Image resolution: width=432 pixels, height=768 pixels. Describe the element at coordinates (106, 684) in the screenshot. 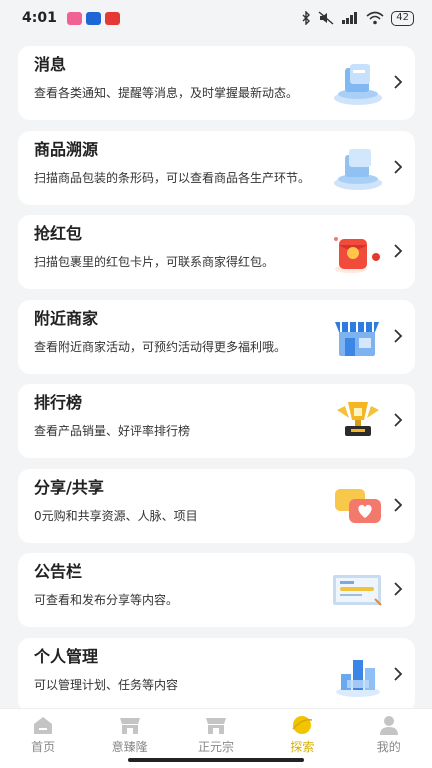

I see `card-desc: 可以管理计划、任务等内容` at that location.